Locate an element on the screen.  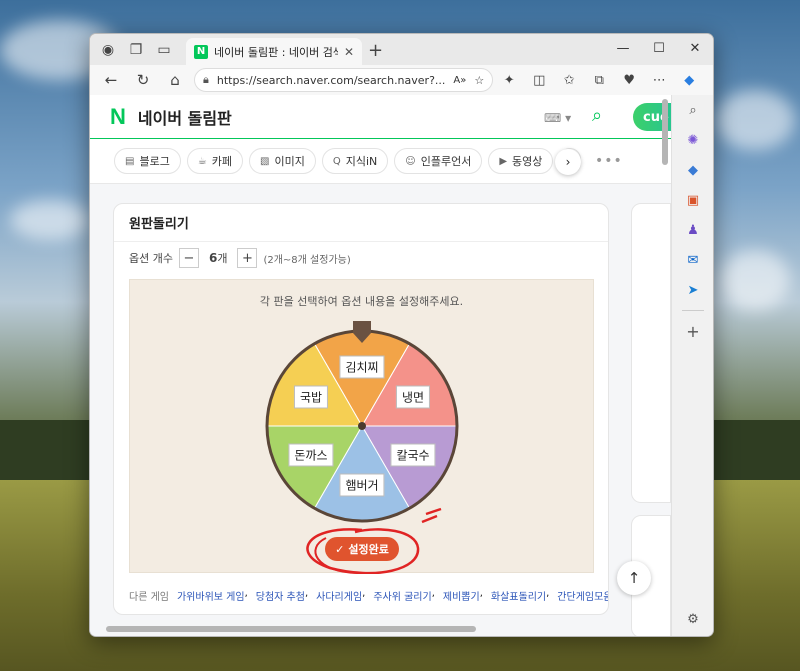
split-screen-icon: ◫ is located at coordinates (539, 80).